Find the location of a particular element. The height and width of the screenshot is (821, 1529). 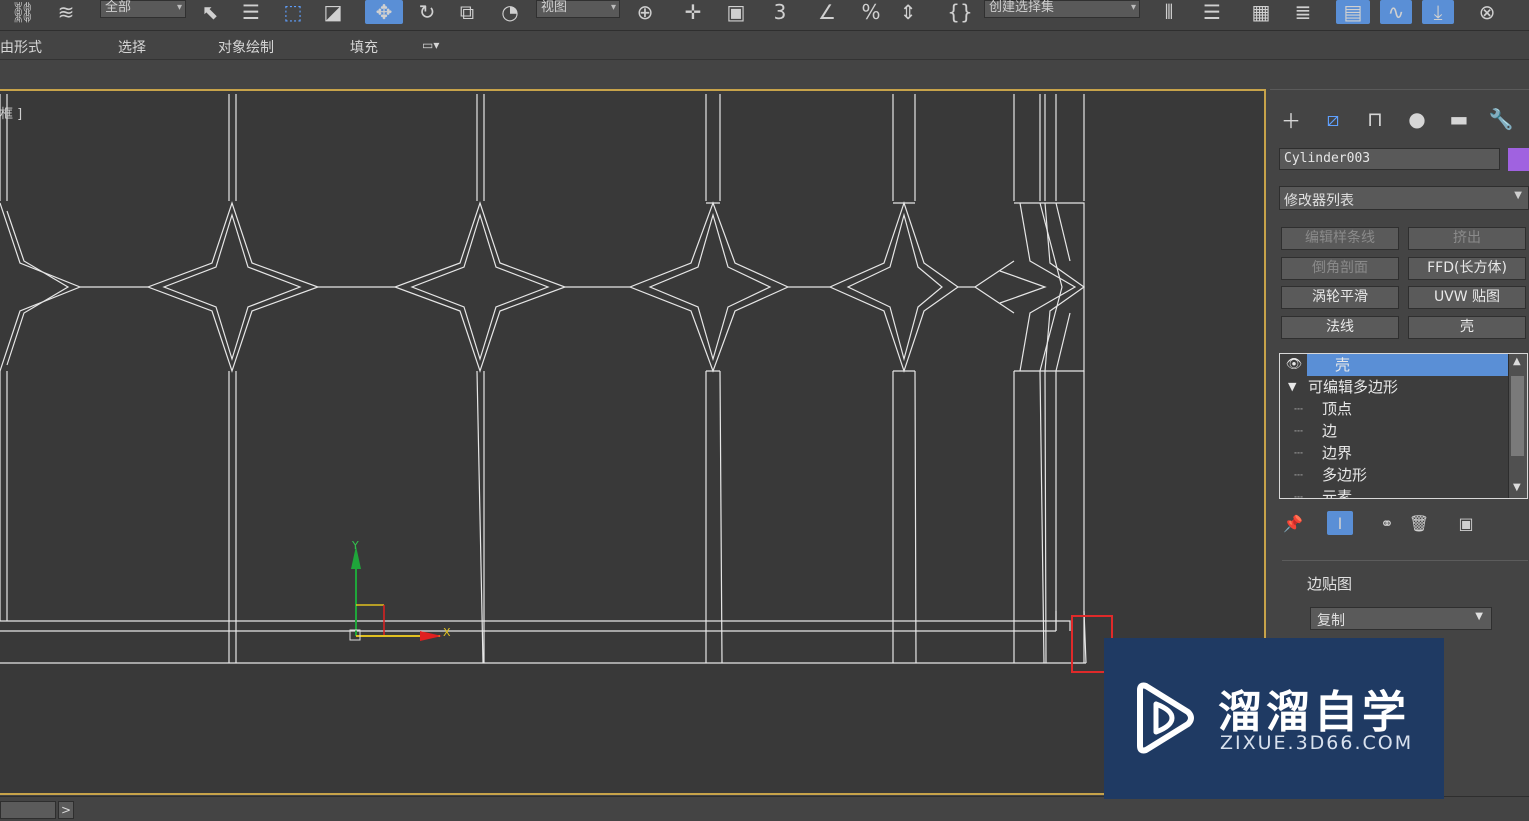

object-color-swatch is located at coordinates (1518, 159).